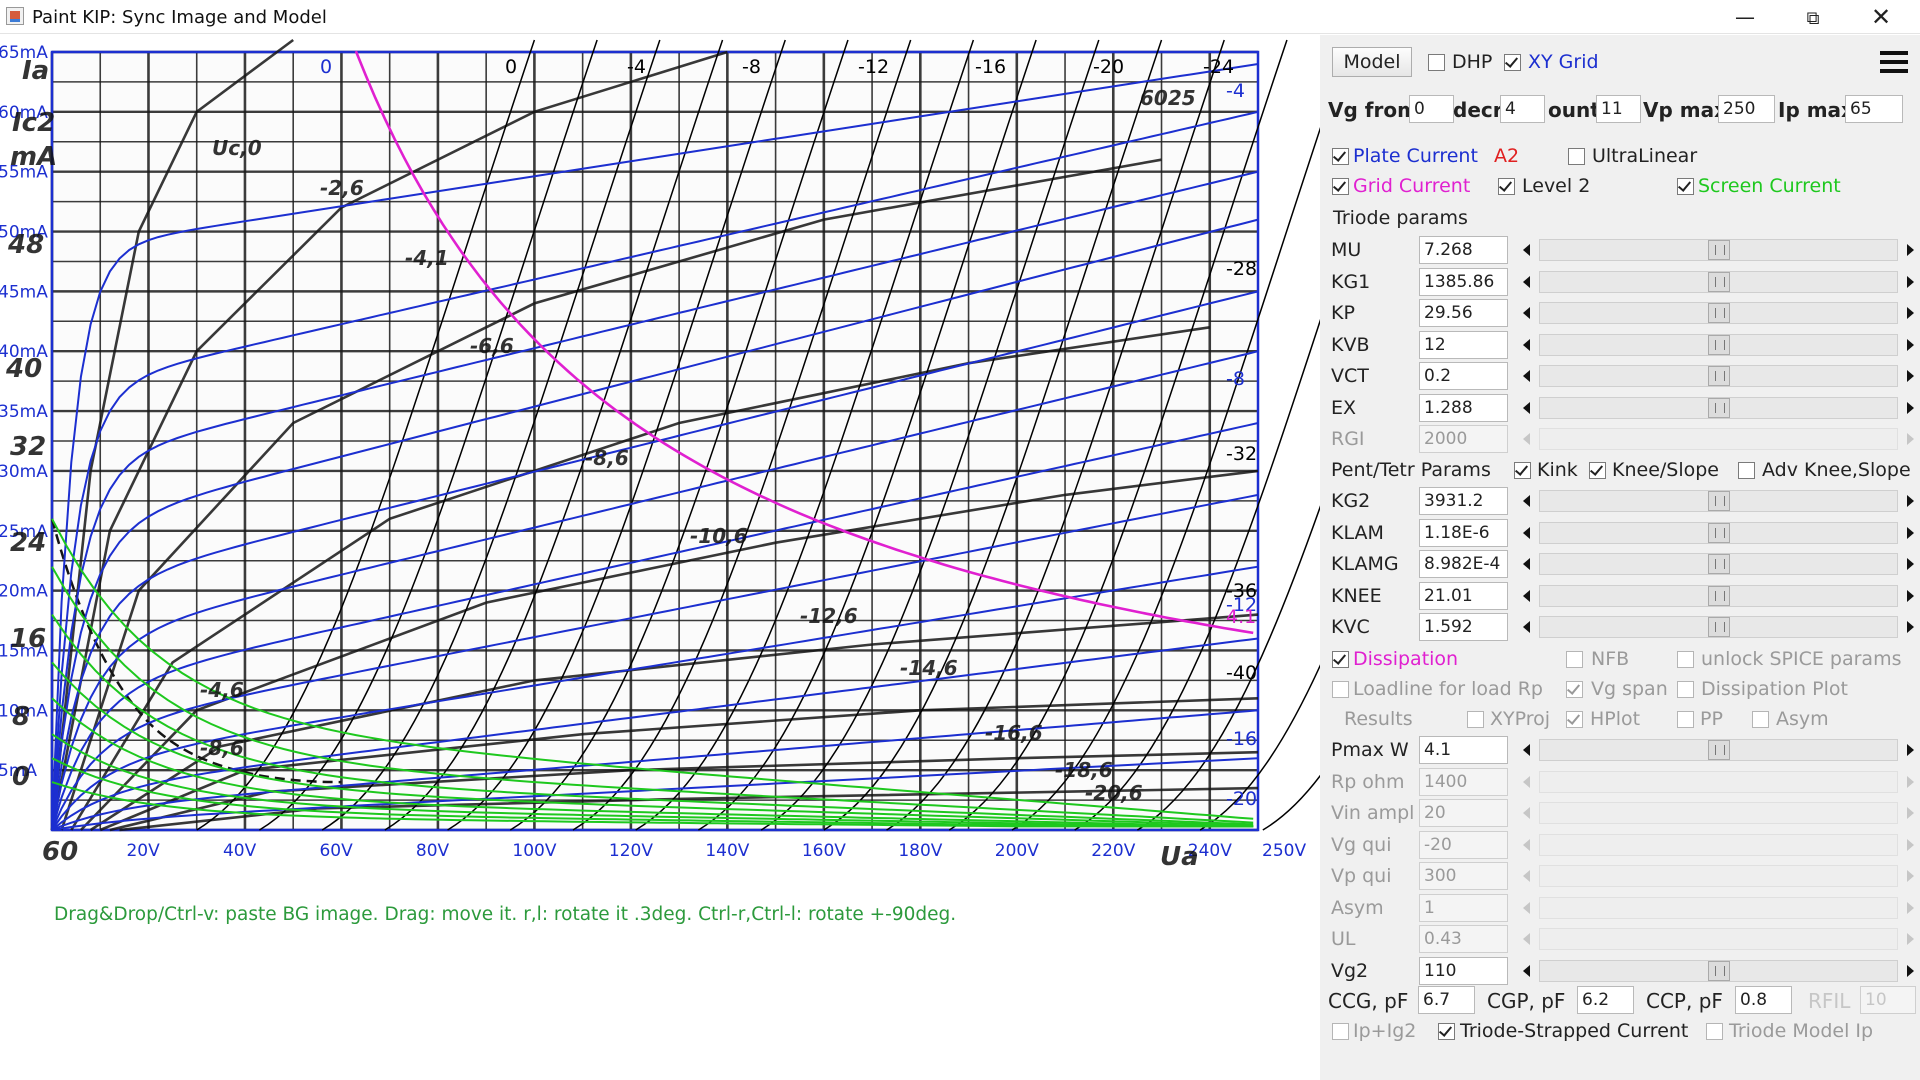 The width and height of the screenshot is (1920, 1080). I want to click on dhp-checkbox, so click(1436, 62).